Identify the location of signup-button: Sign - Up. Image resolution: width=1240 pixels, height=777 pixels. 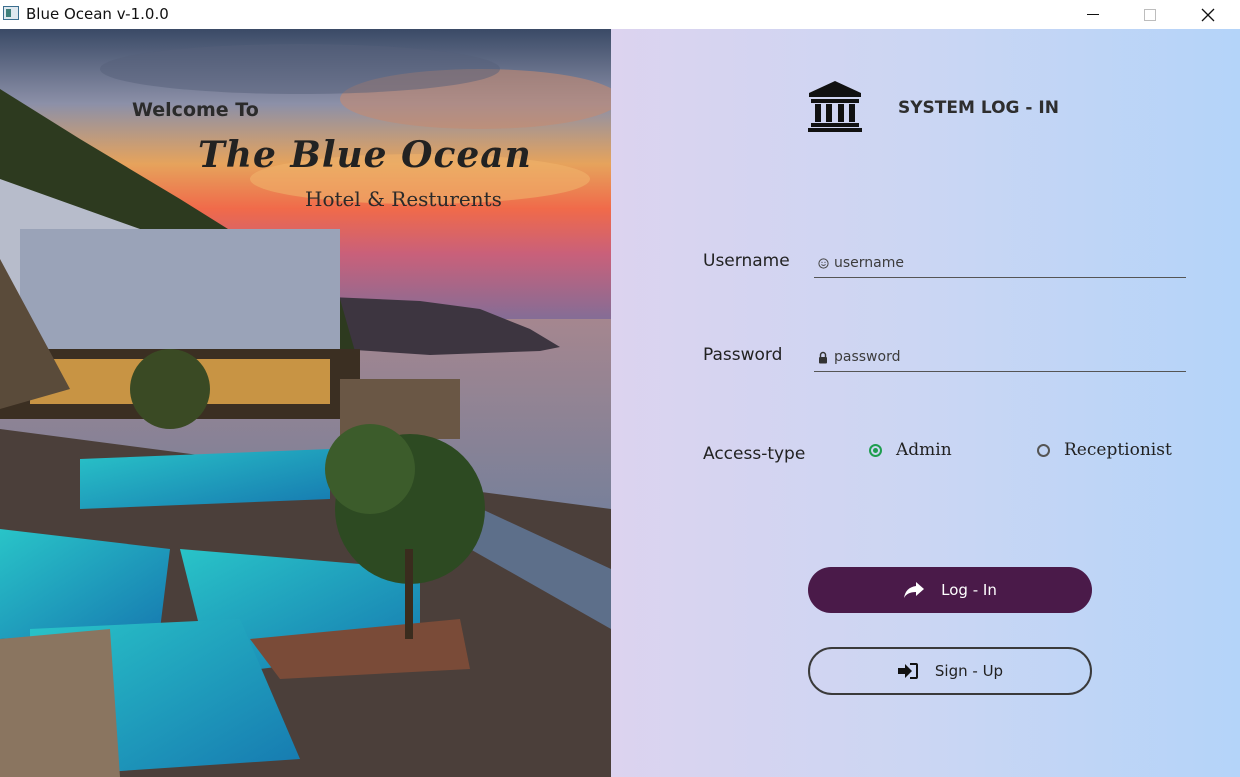
(950, 671).